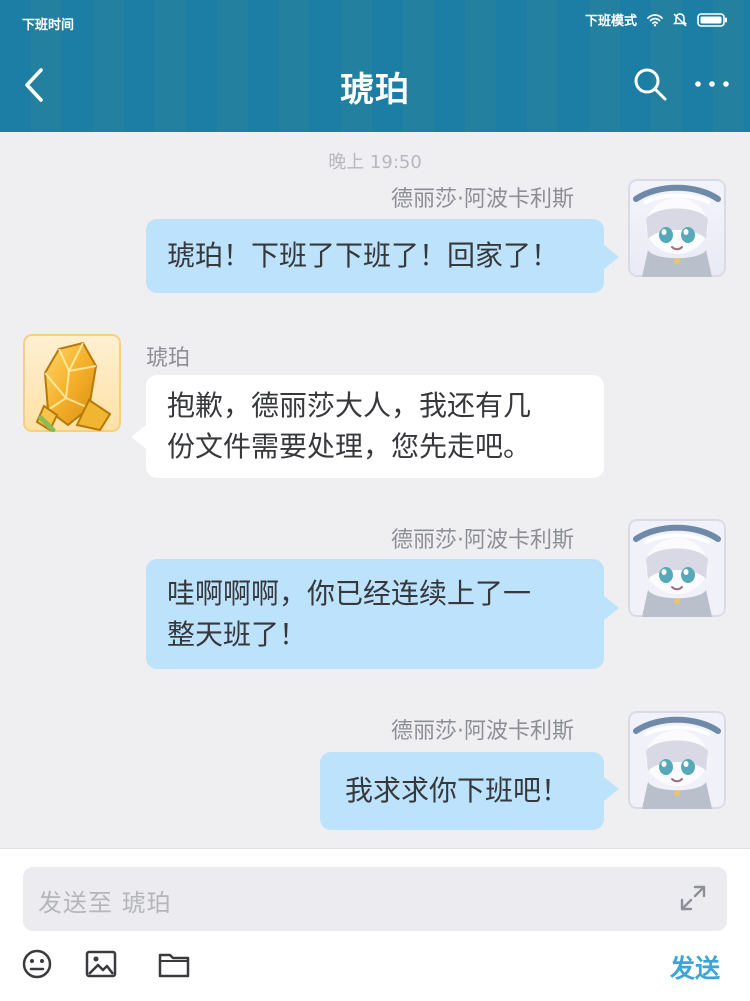 The width and height of the screenshot is (750, 1001). What do you see at coordinates (349, 446) in the screenshot?
I see `message-text-line: 份文件需要处理，您先走吧。` at bounding box center [349, 446].